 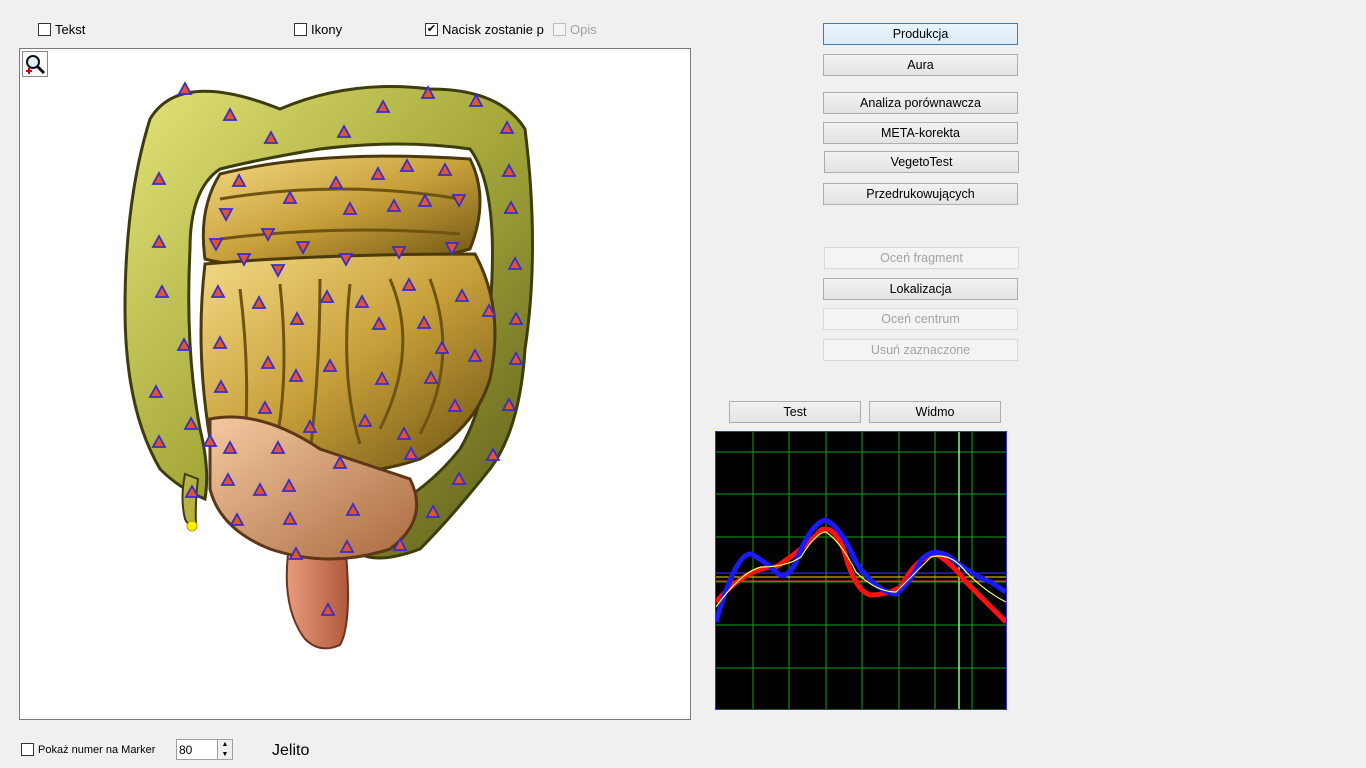 I want to click on spectrum-plot, so click(x=860, y=570).